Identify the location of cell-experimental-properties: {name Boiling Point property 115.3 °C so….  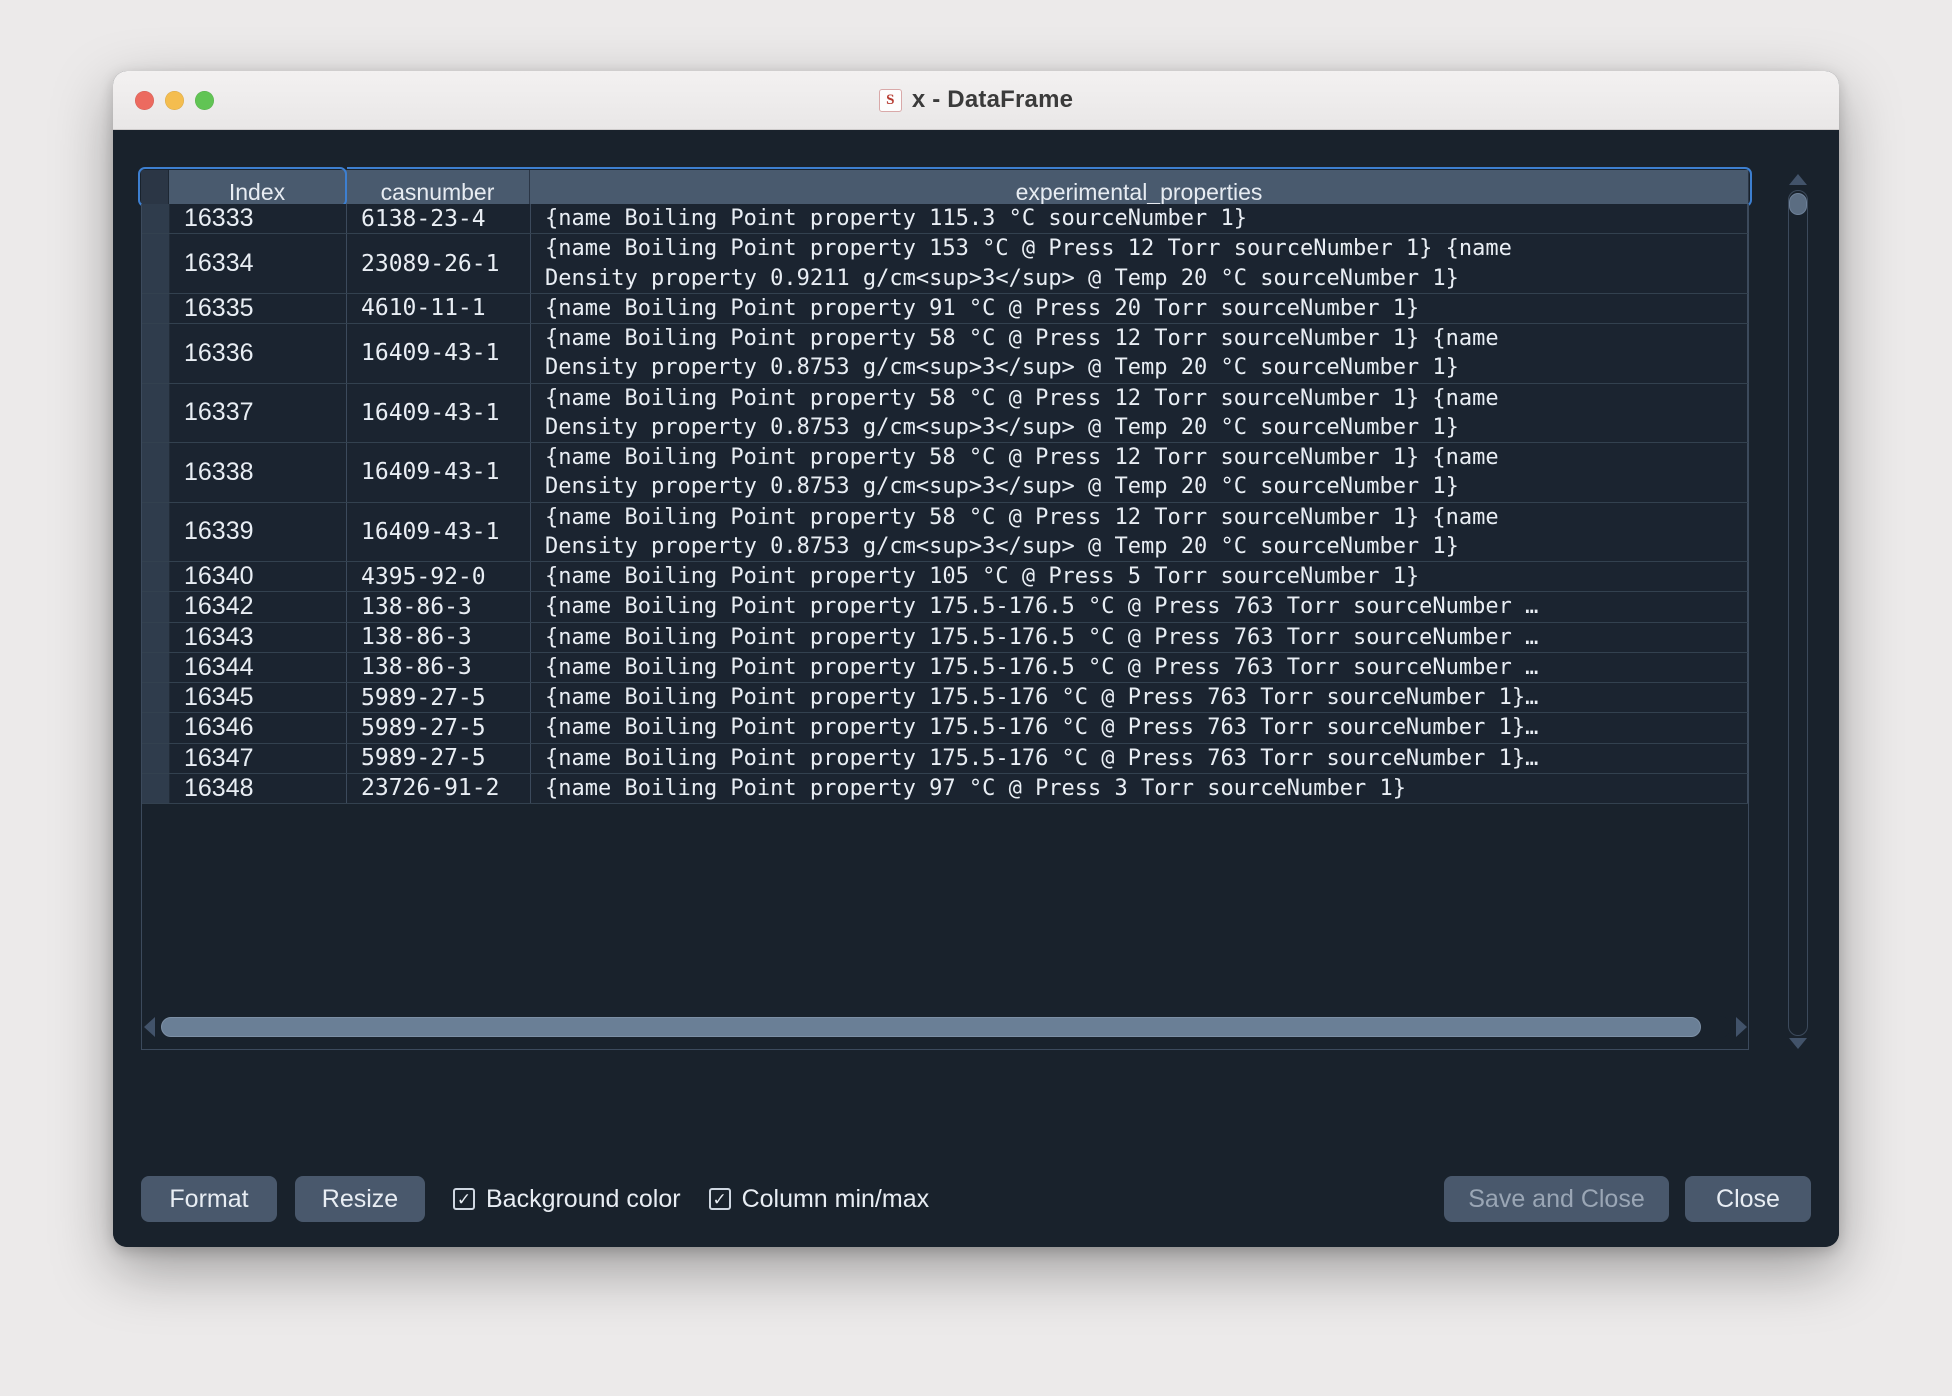
(1139, 219).